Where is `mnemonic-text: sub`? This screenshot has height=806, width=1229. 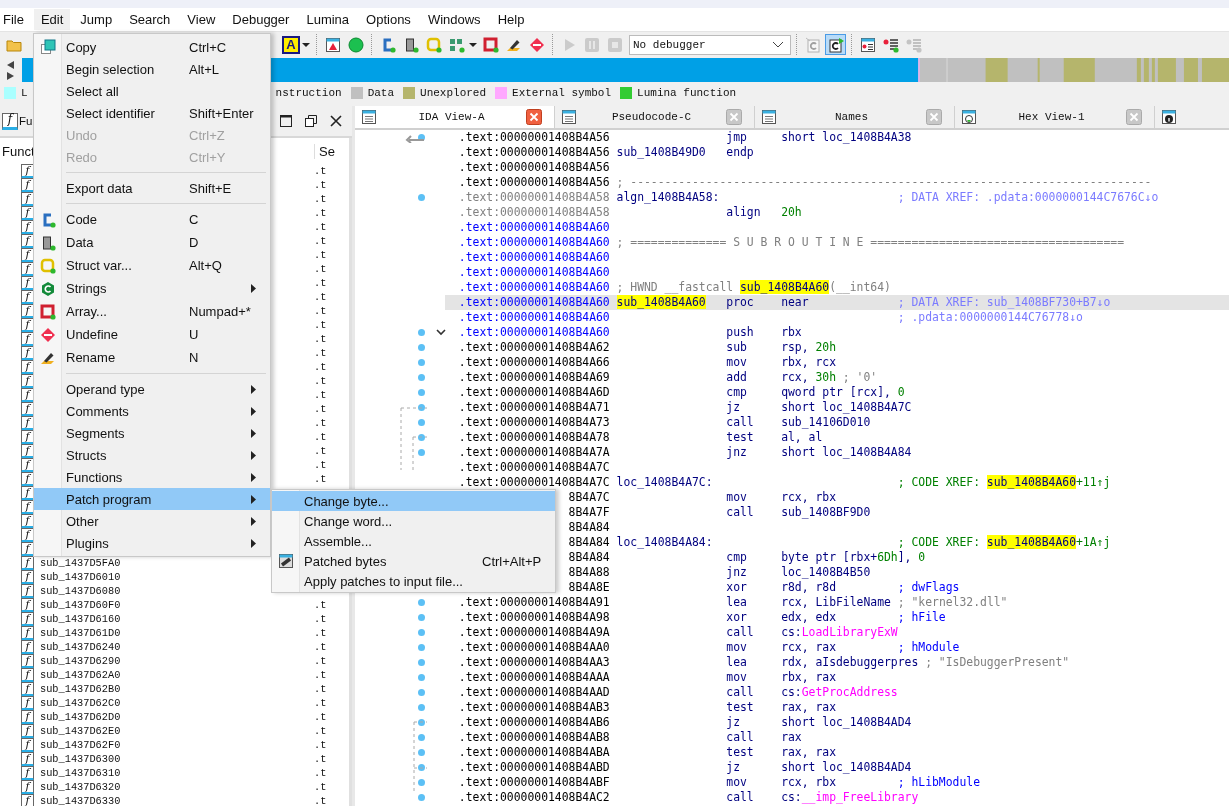
mnemonic-text: sub is located at coordinates (736, 347).